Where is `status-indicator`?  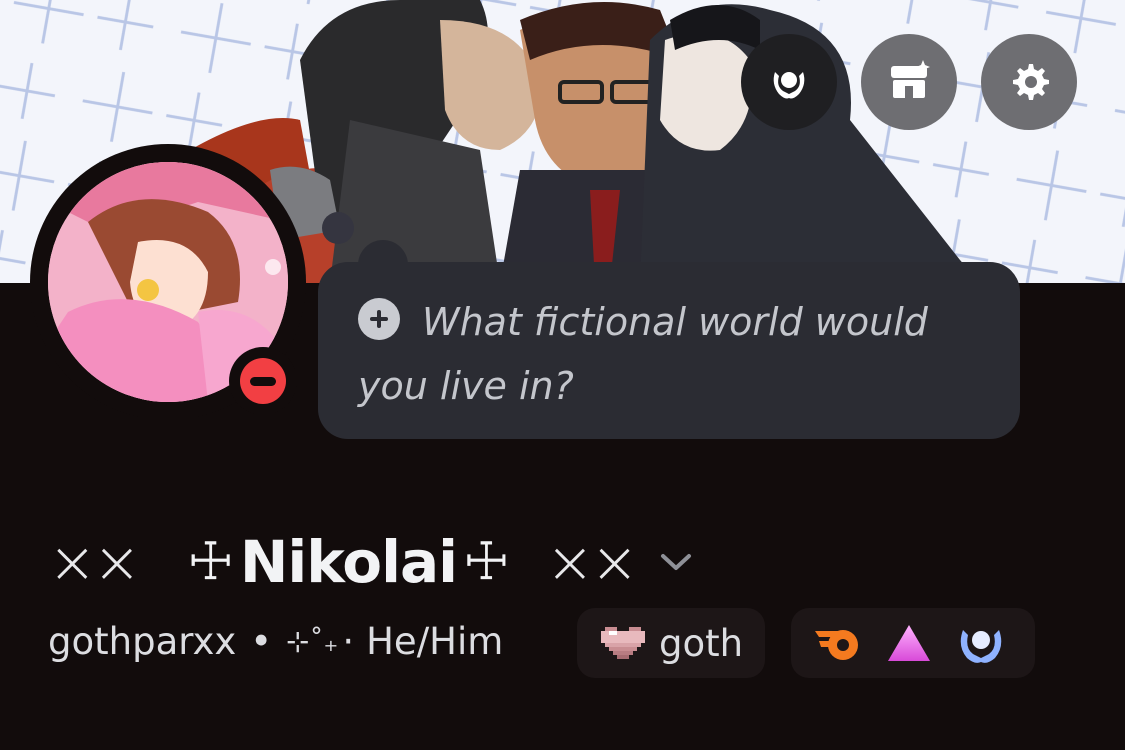
status-indicator is located at coordinates (263, 381).